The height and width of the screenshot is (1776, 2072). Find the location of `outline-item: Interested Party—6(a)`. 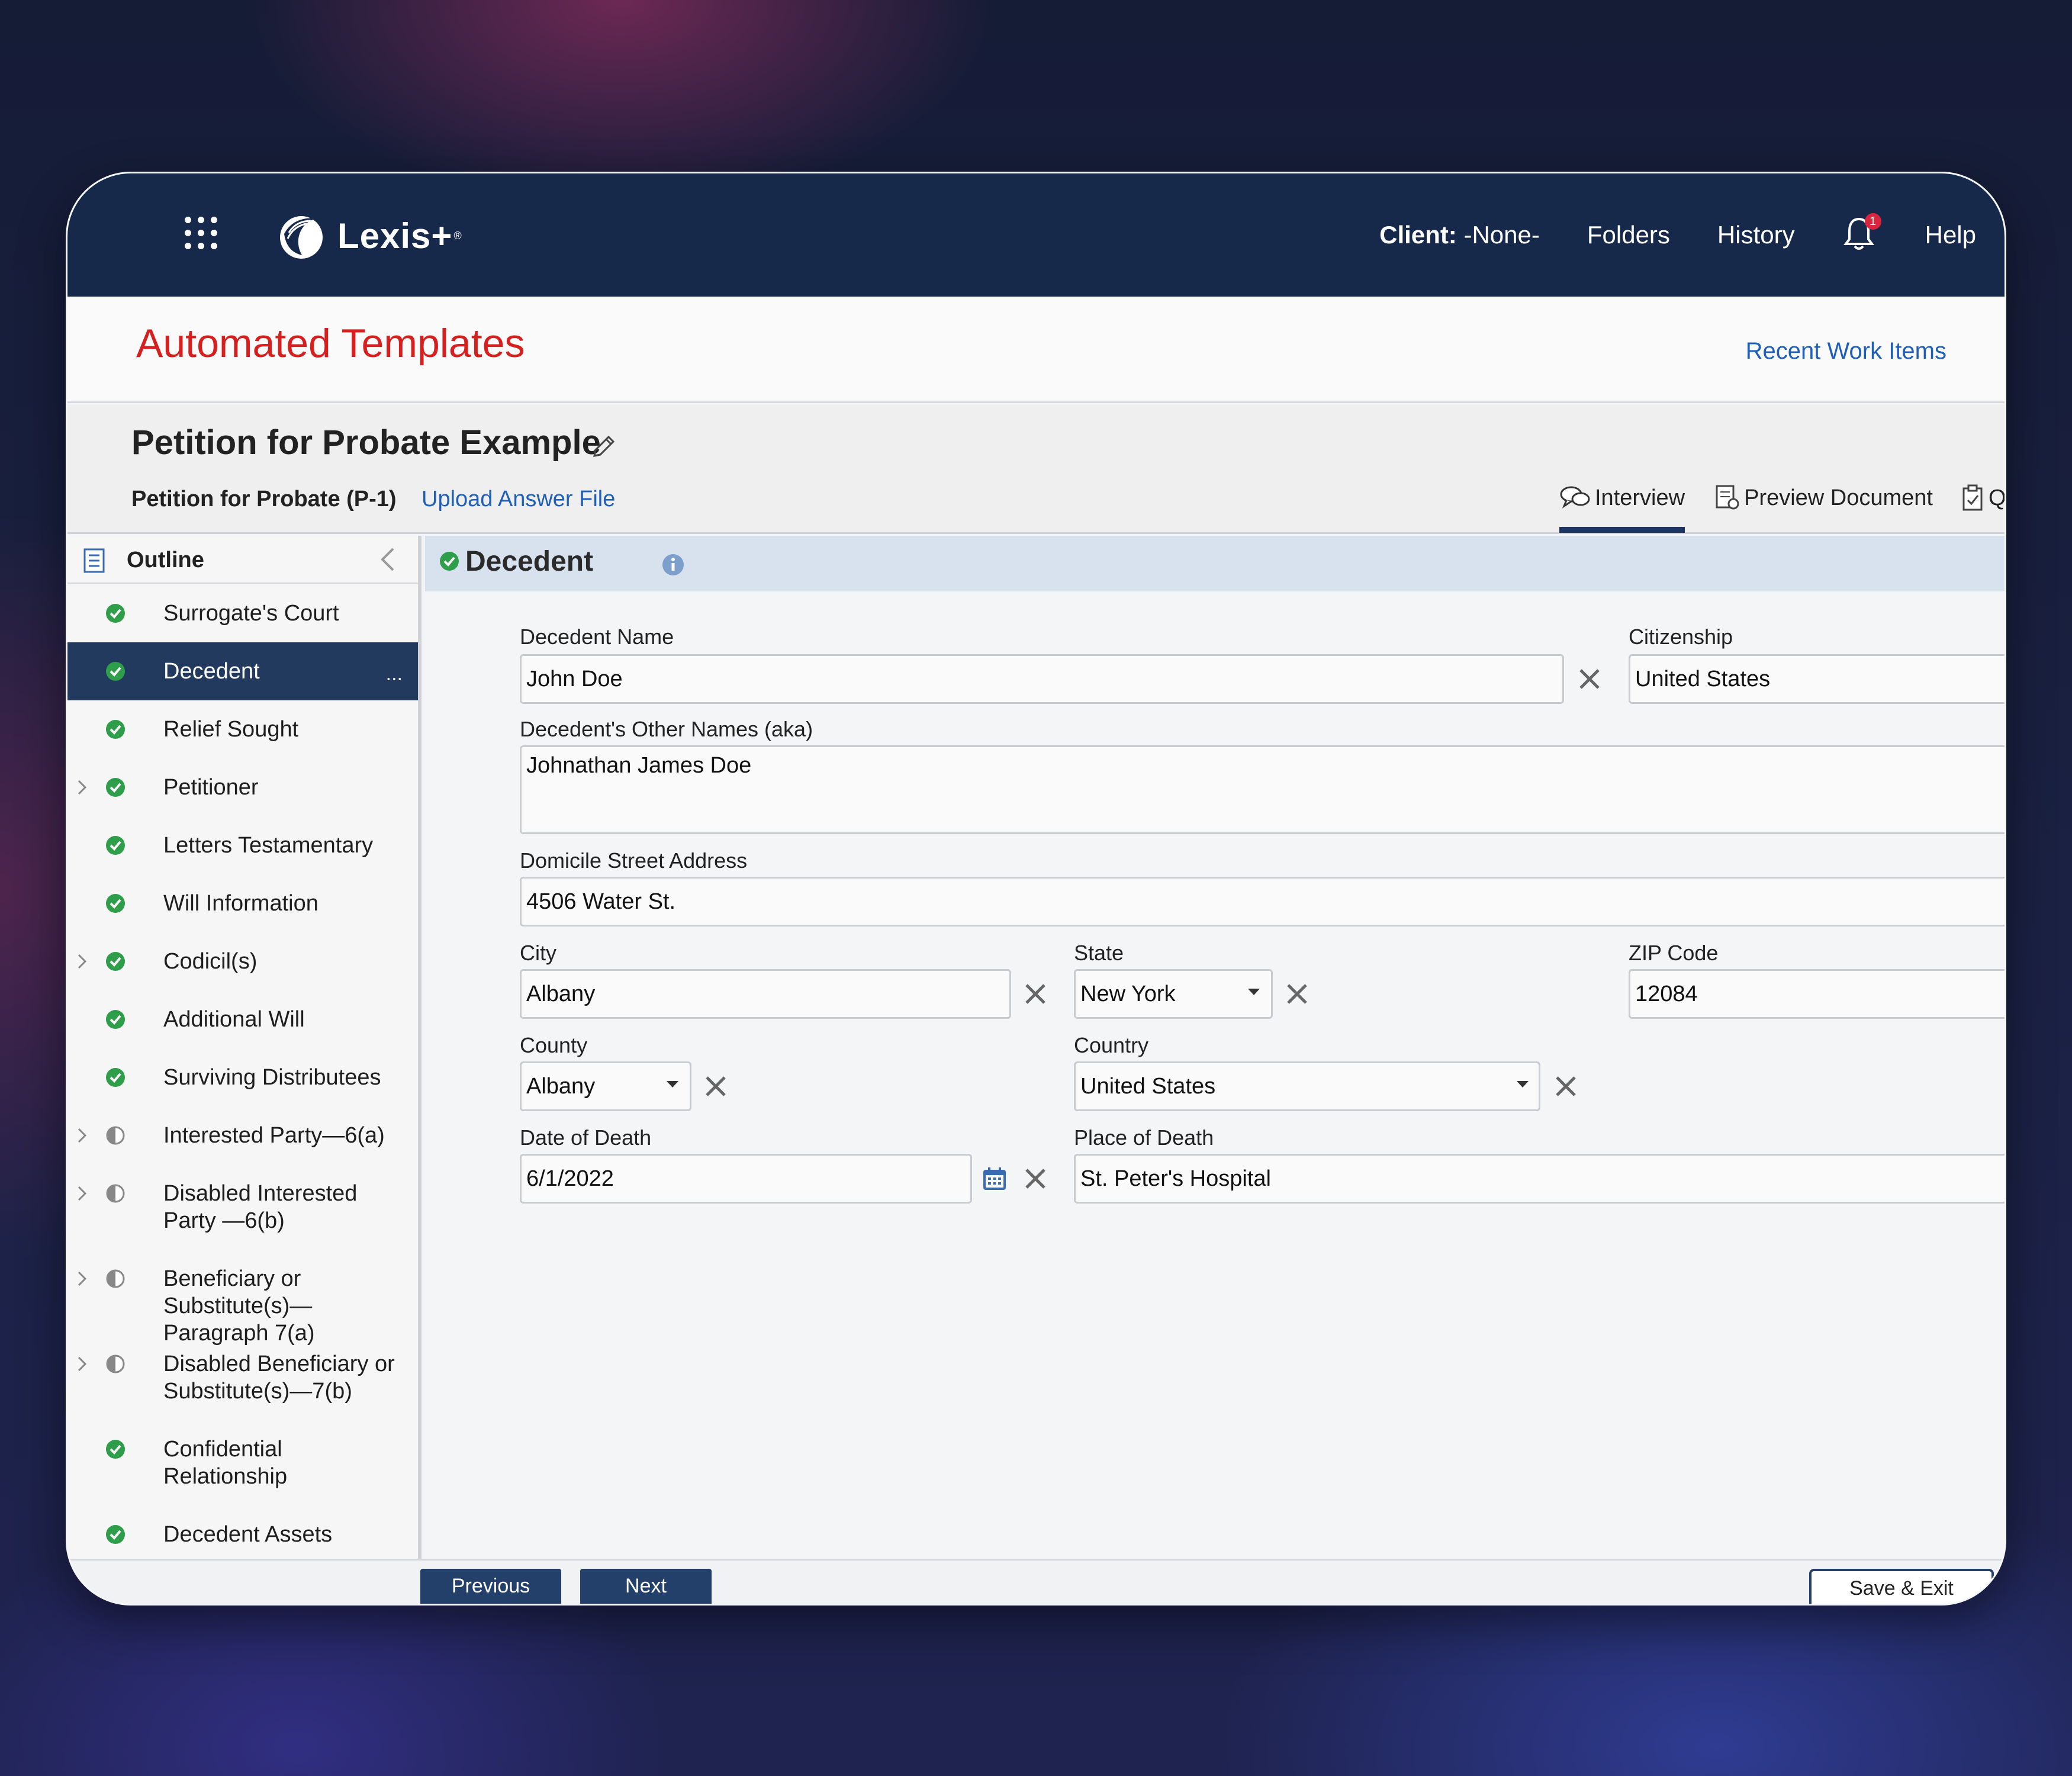

outline-item: Interested Party—6(a) is located at coordinates (242, 1135).